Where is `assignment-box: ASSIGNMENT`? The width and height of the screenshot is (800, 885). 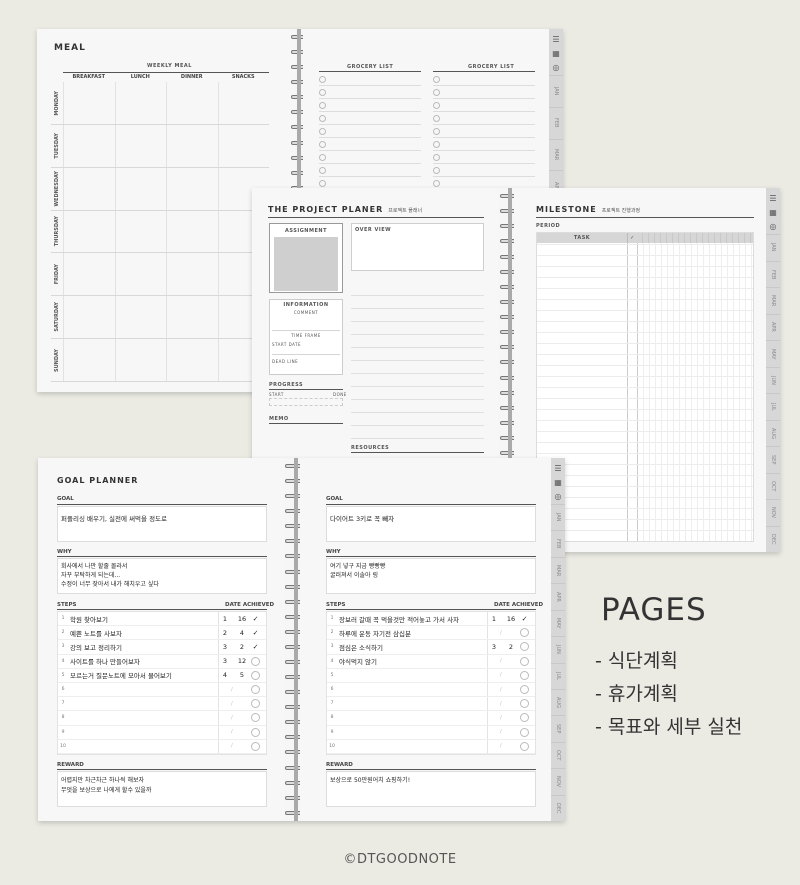
assignment-box: ASSIGNMENT is located at coordinates (306, 258).